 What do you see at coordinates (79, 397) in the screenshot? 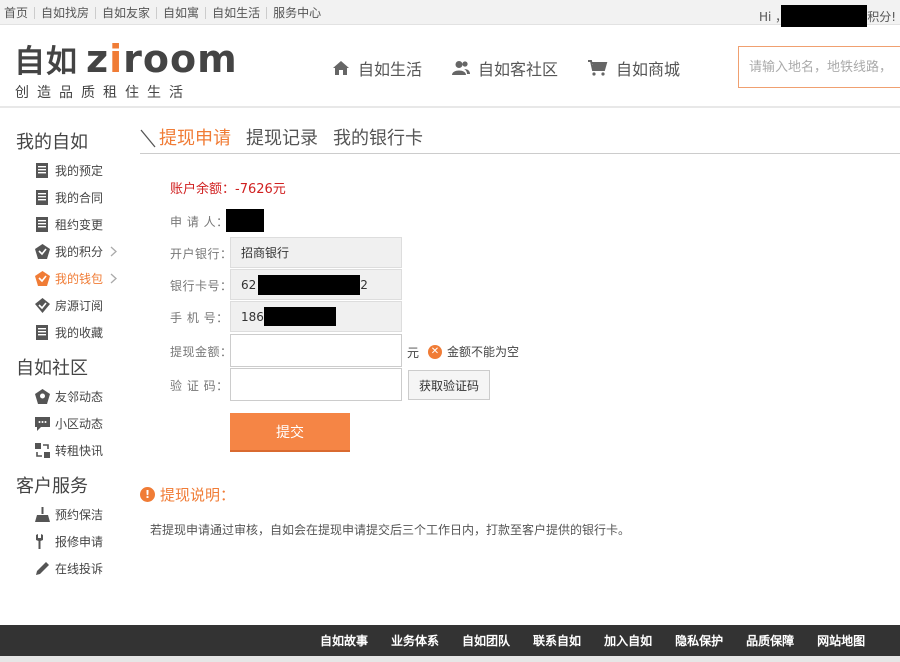
I see `sidebar-item-label: 友邻动态` at bounding box center [79, 397].